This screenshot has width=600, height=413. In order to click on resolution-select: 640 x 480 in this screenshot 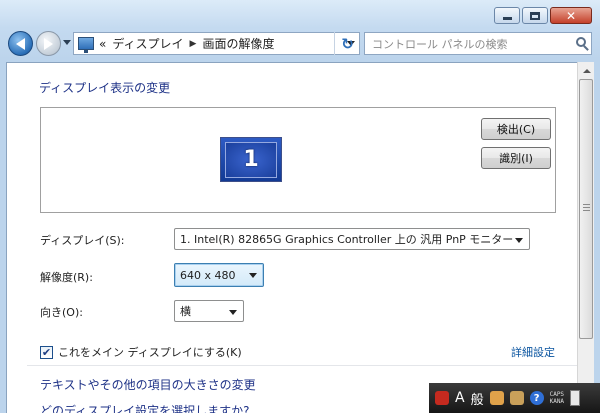, I will do `click(219, 275)`.